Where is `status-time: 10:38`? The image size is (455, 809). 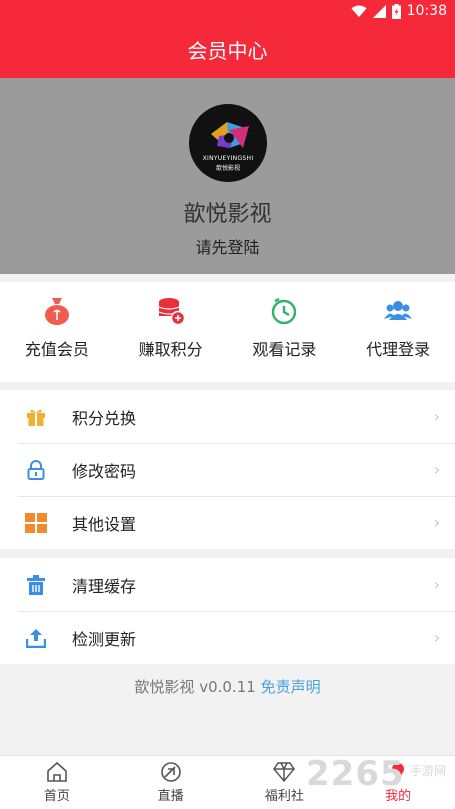
status-time: 10:38 is located at coordinates (426, 11).